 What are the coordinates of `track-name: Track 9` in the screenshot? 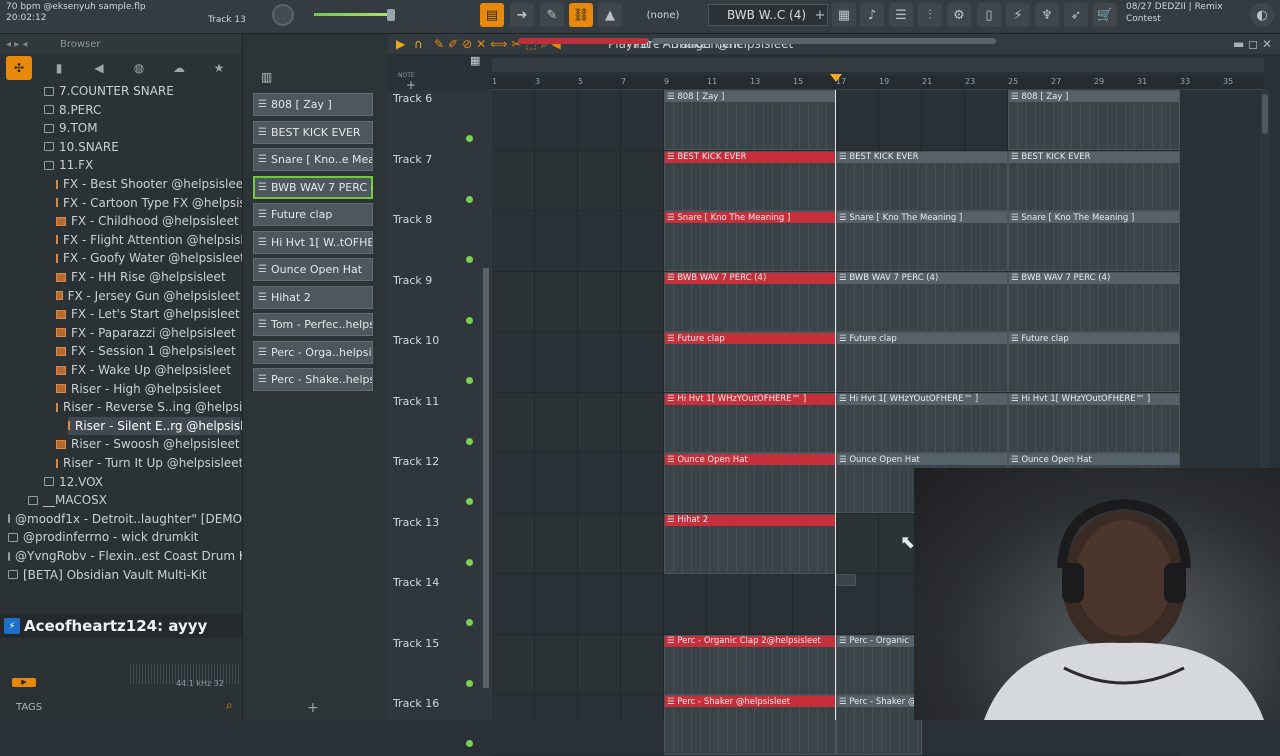 It's located at (412, 280).